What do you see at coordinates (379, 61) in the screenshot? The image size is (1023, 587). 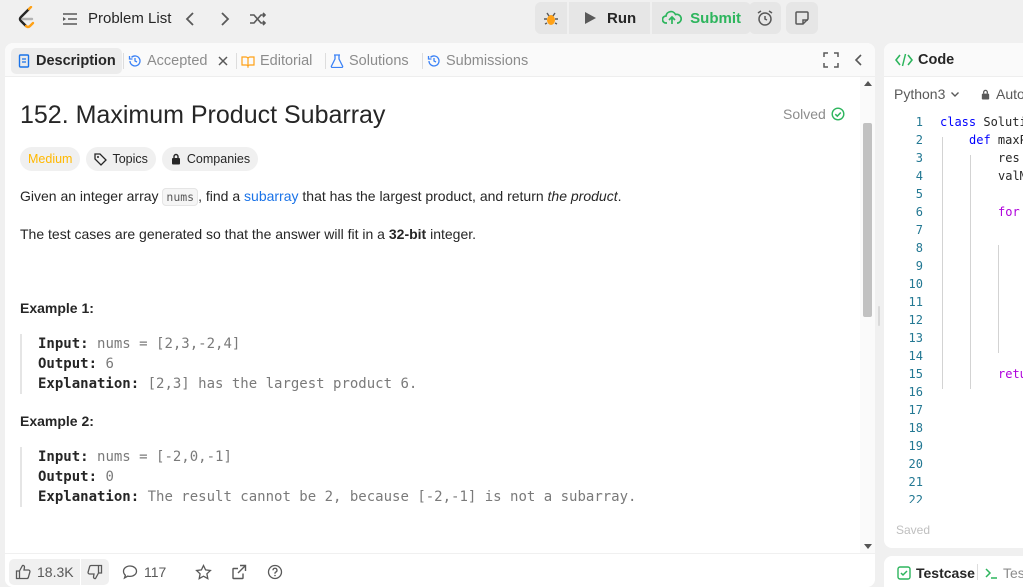 I see `tab-solutions-label: Solutions` at bounding box center [379, 61].